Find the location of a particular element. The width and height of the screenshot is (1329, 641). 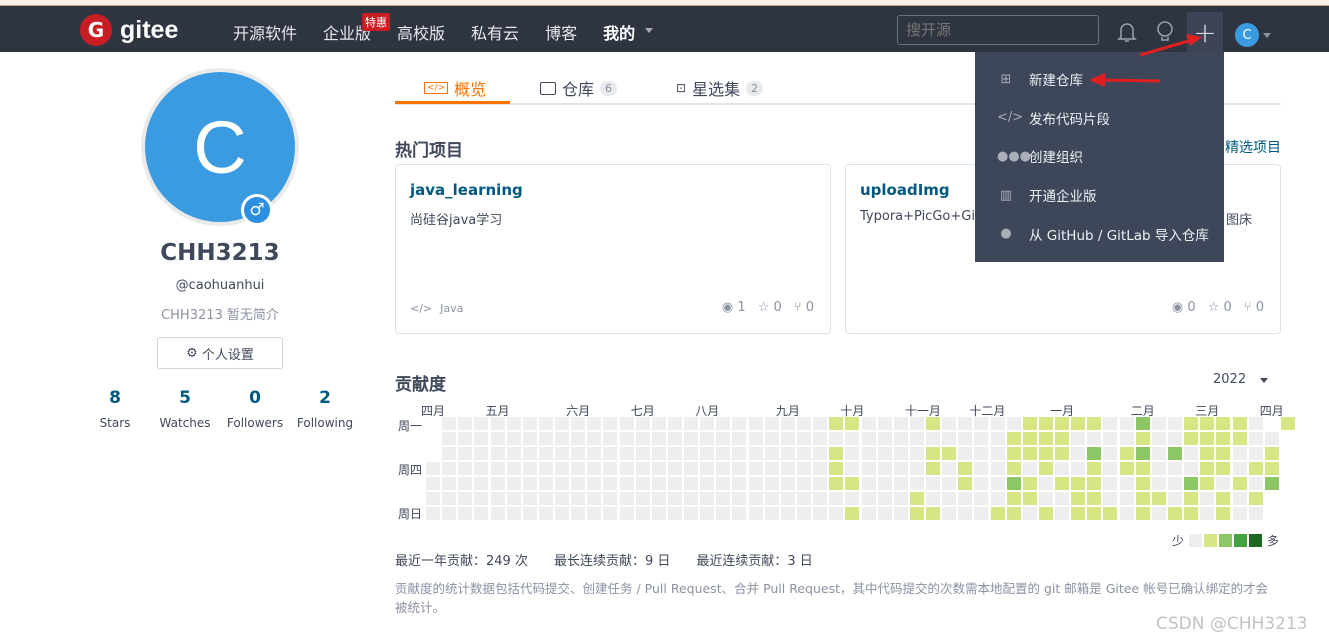

tab-repos: 仓库 6 is located at coordinates (579, 88).